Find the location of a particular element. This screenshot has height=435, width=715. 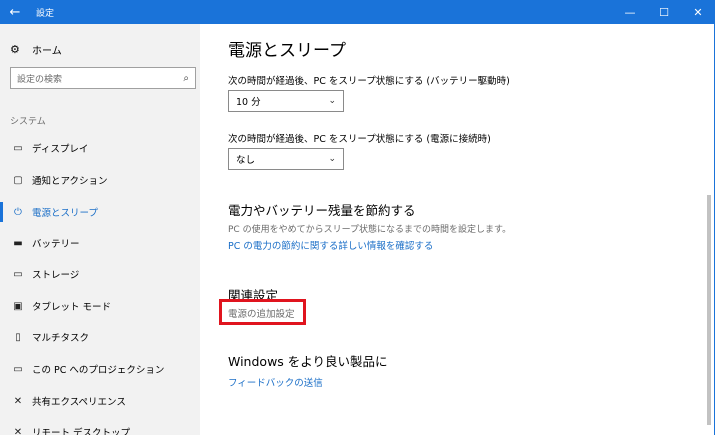

sidebar-item-label: ストレージ is located at coordinates (56, 275).